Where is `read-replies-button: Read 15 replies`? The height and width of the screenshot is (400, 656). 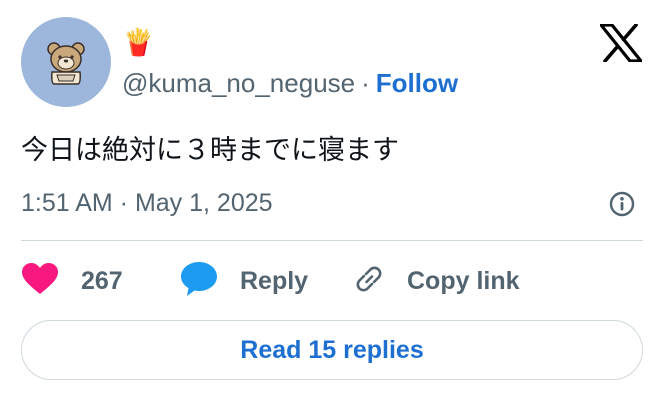 read-replies-button: Read 15 replies is located at coordinates (332, 350).